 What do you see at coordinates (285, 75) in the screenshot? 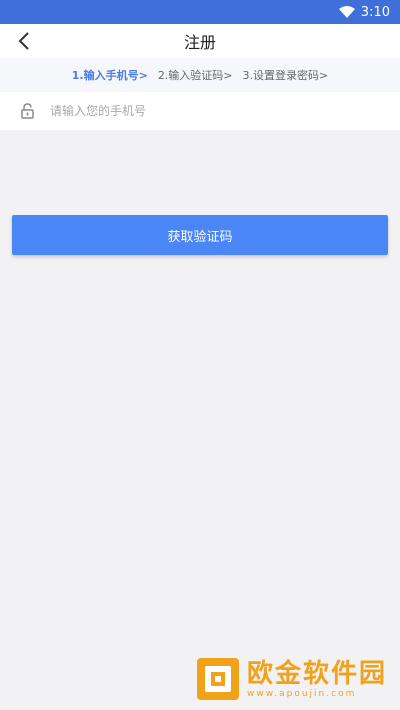
I see `step-3: 3.设置登录密码>` at bounding box center [285, 75].